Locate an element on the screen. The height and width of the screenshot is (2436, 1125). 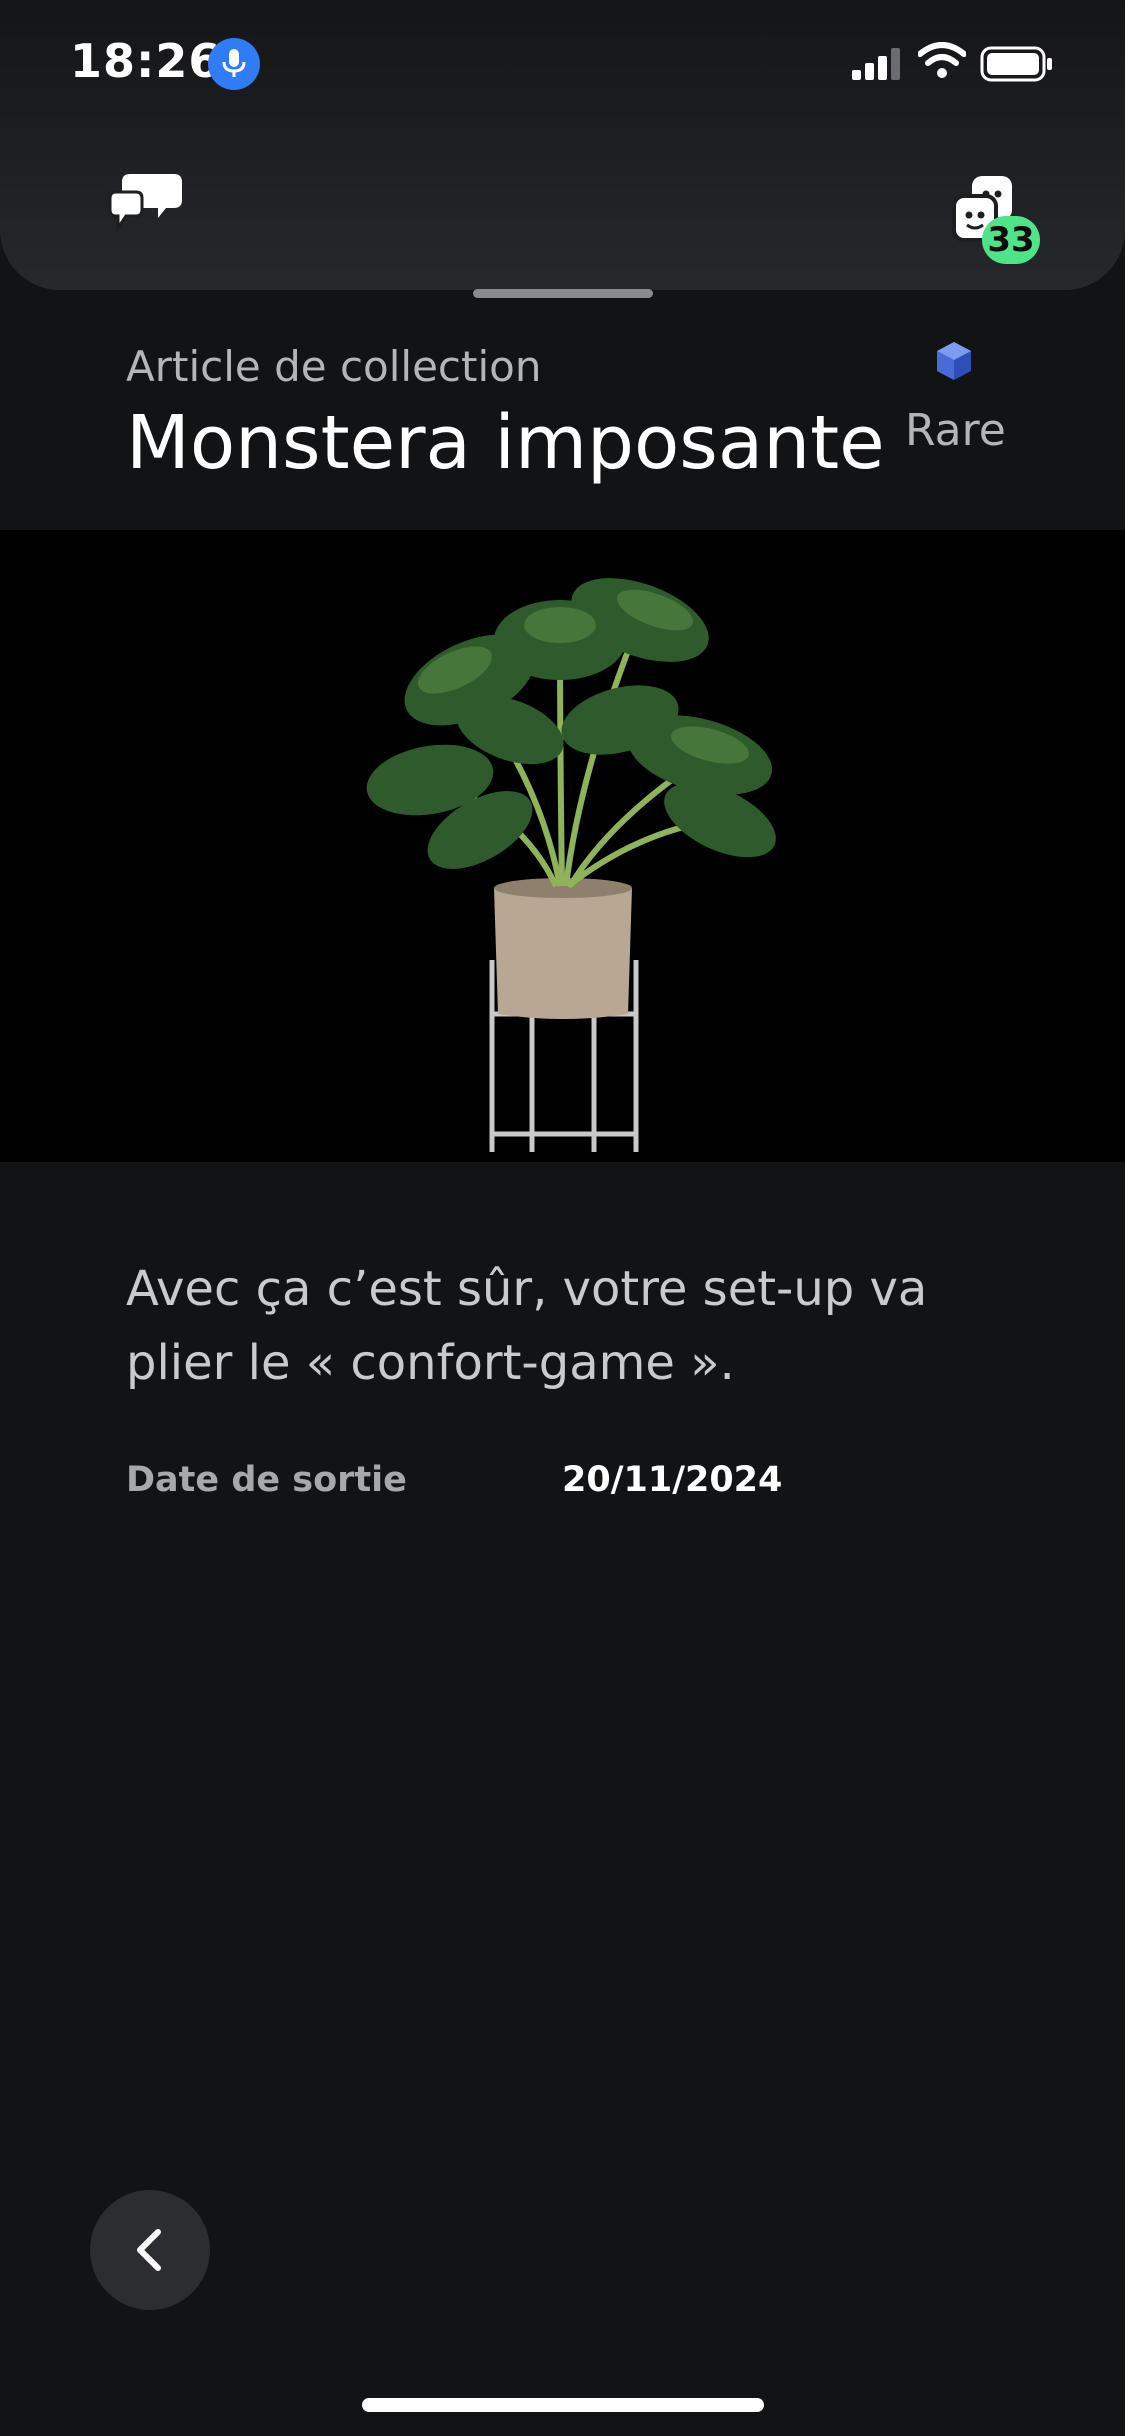
sheet-grabber is located at coordinates (563, 293).